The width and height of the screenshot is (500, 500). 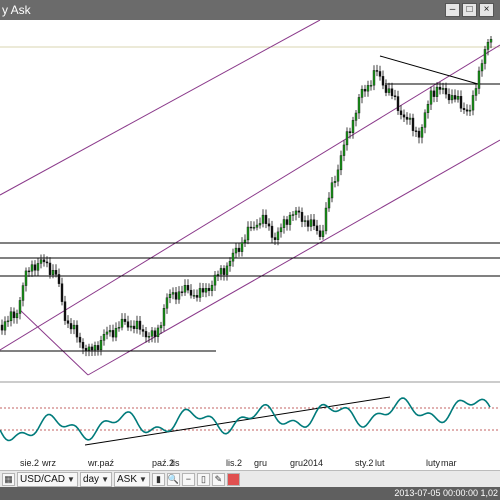 What do you see at coordinates (188, 479) in the screenshot?
I see `zoom-out-icon: −` at bounding box center [188, 479].